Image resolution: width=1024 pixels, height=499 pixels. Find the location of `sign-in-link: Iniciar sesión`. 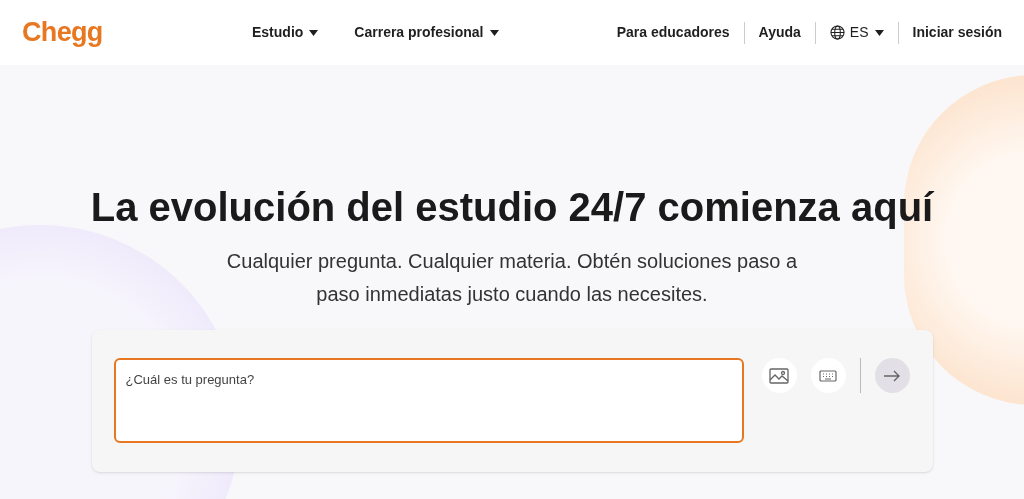

sign-in-link: Iniciar sesión is located at coordinates (957, 32).